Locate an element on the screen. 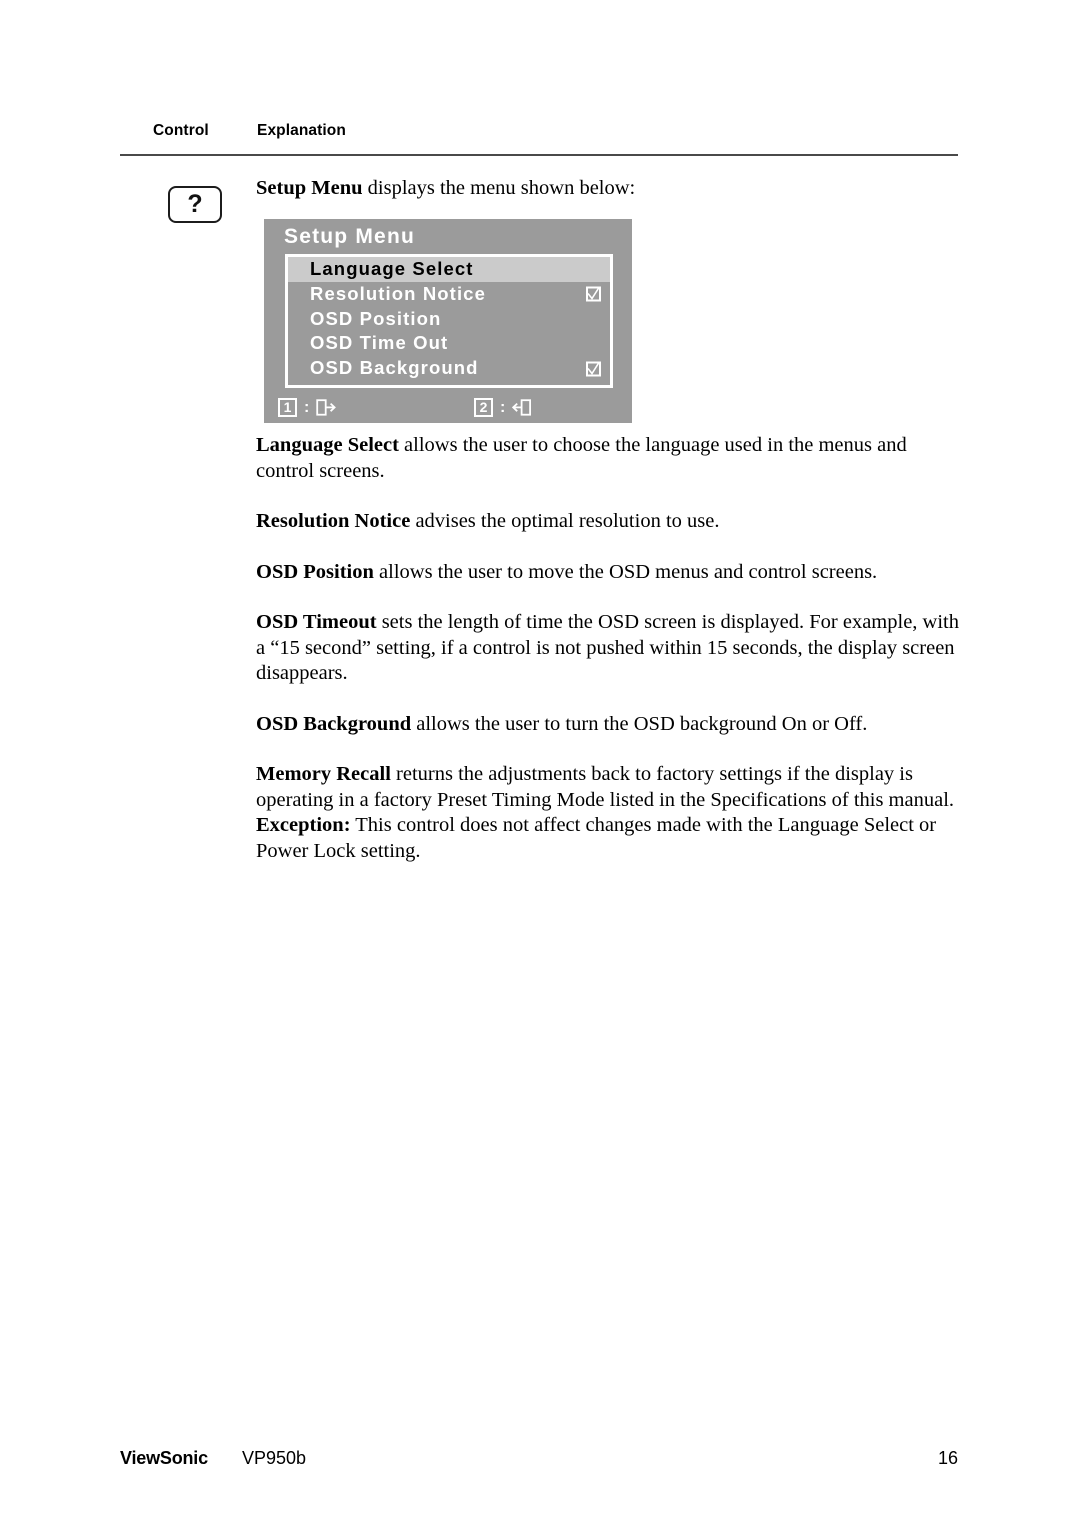 Image resolution: width=1080 pixels, height=1527 pixels. osd-menu-item-language-select: Language Select is located at coordinates (449, 269).